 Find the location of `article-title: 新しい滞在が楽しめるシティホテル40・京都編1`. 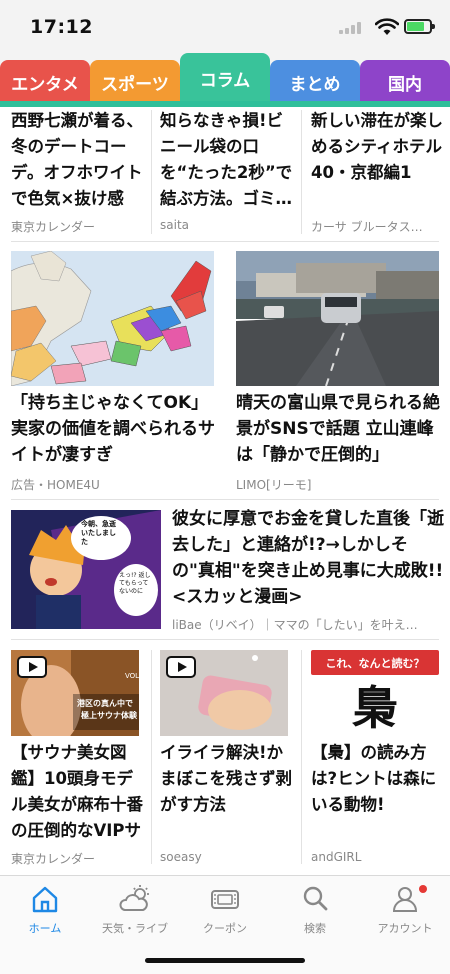

article-title: 新しい滞在が楽しめるシティホテル40・京都編1 is located at coordinates (377, 146).